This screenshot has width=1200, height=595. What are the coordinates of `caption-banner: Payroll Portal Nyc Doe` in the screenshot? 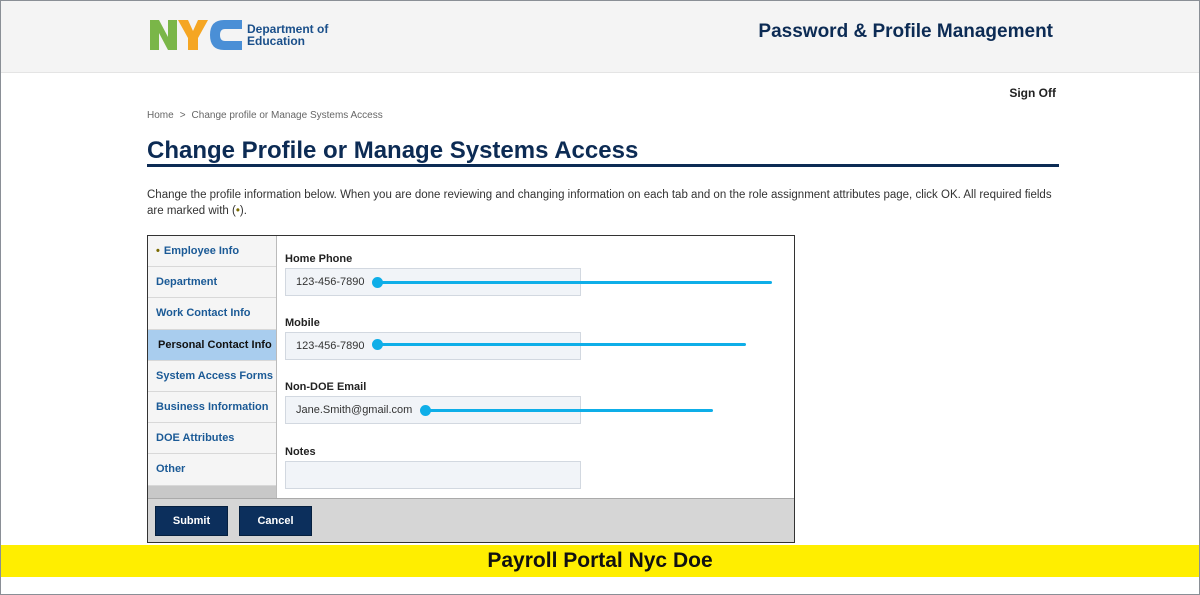 It's located at (600, 561).